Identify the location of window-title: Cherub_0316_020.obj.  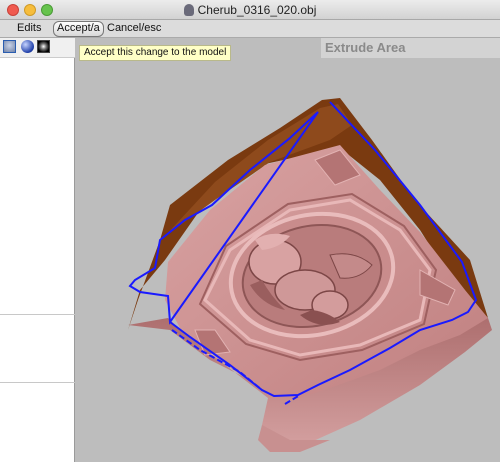
(257, 10).